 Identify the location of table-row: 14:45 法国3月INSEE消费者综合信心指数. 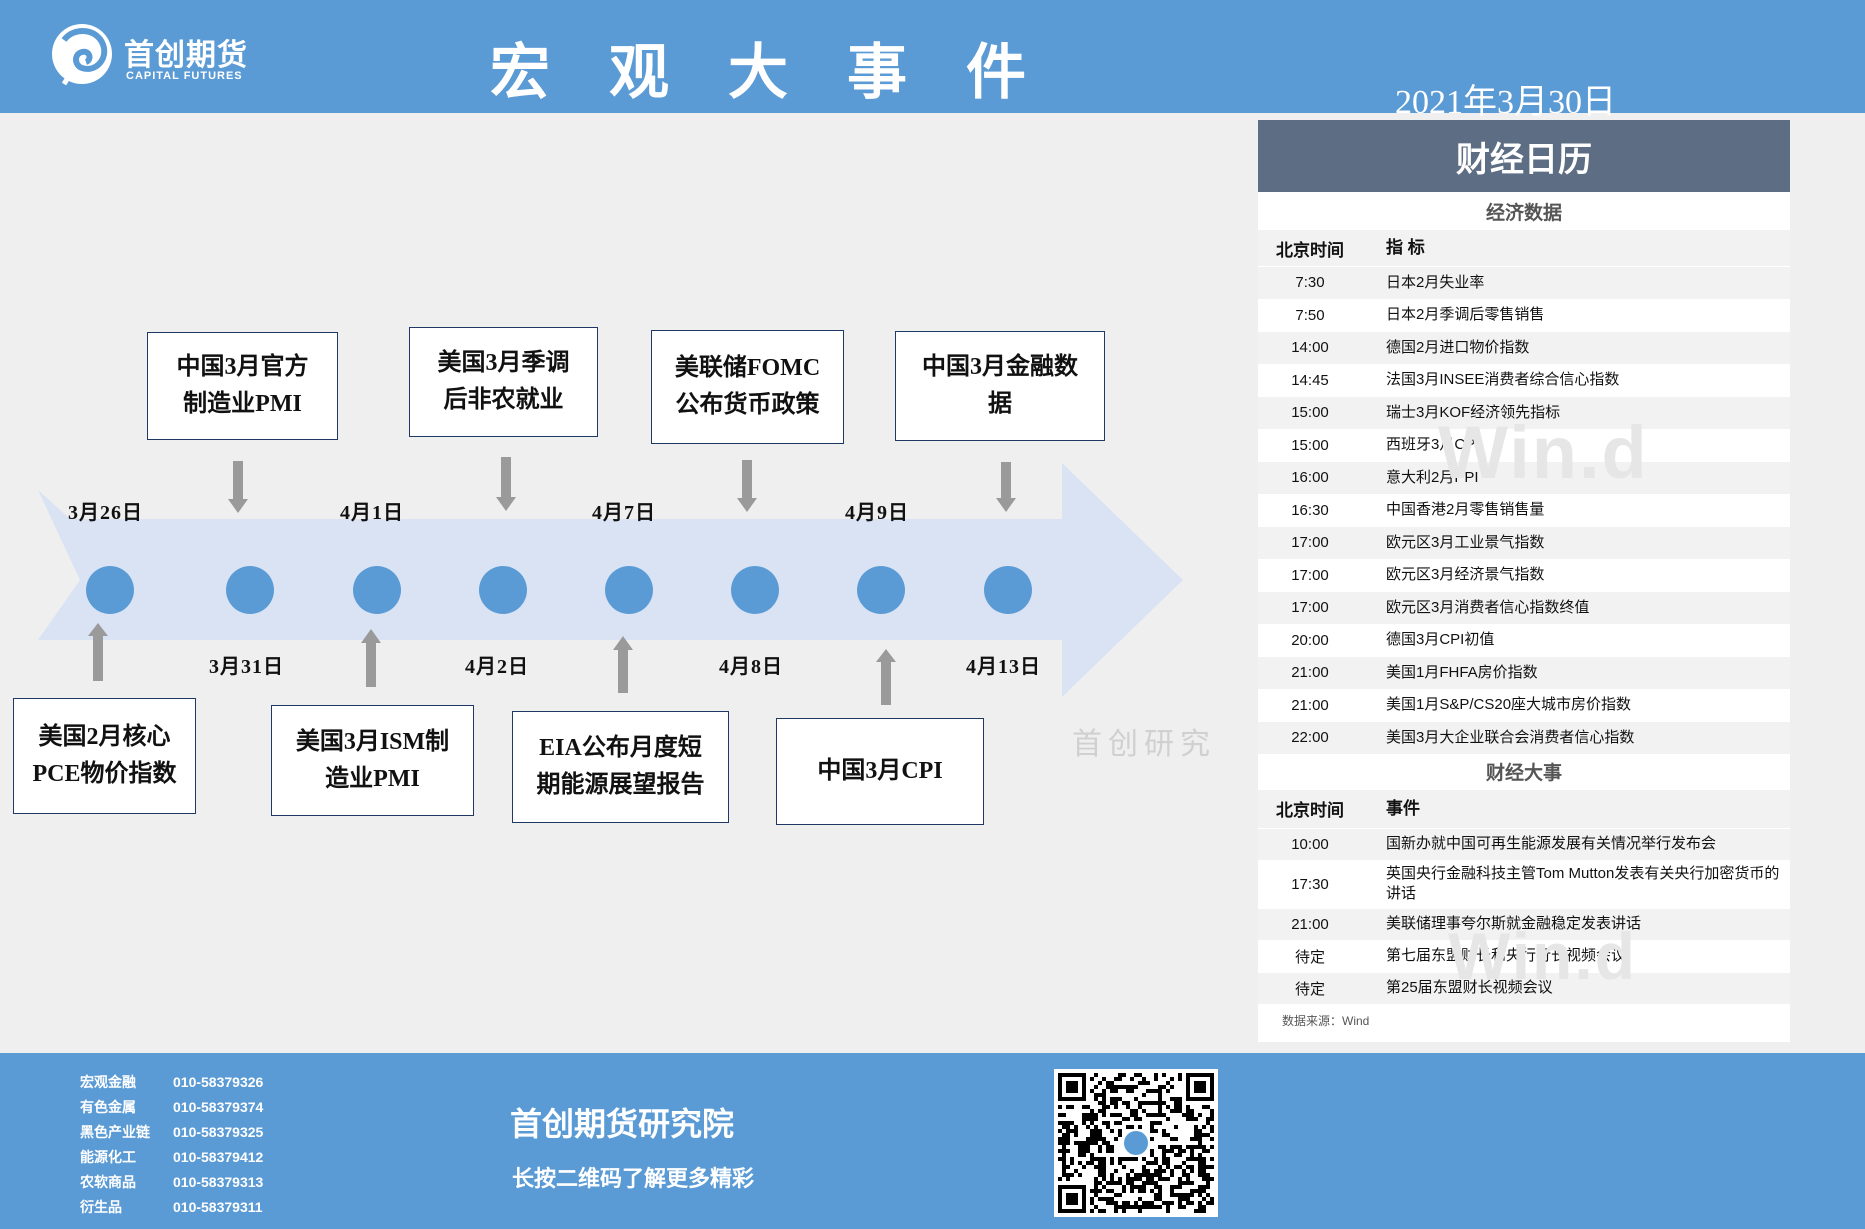
(1524, 380).